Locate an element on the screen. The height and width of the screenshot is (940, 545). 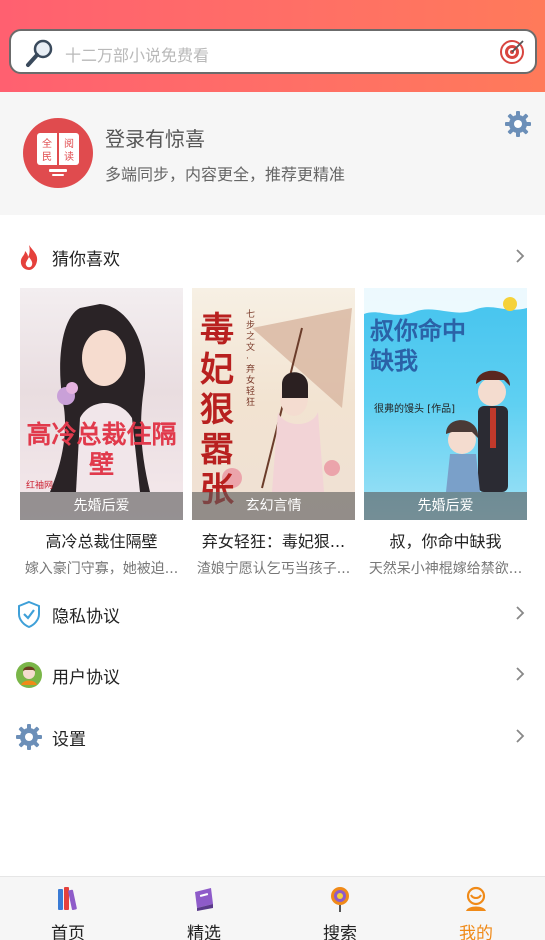
book-cover: 高冷总裁住隔壁 红袖网 先婚后爱 is located at coordinates (101, 404).